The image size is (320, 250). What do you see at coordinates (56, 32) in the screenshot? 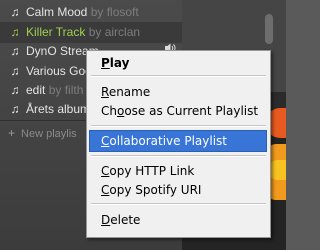
I see `playlist-name: Killer Track` at bounding box center [56, 32].